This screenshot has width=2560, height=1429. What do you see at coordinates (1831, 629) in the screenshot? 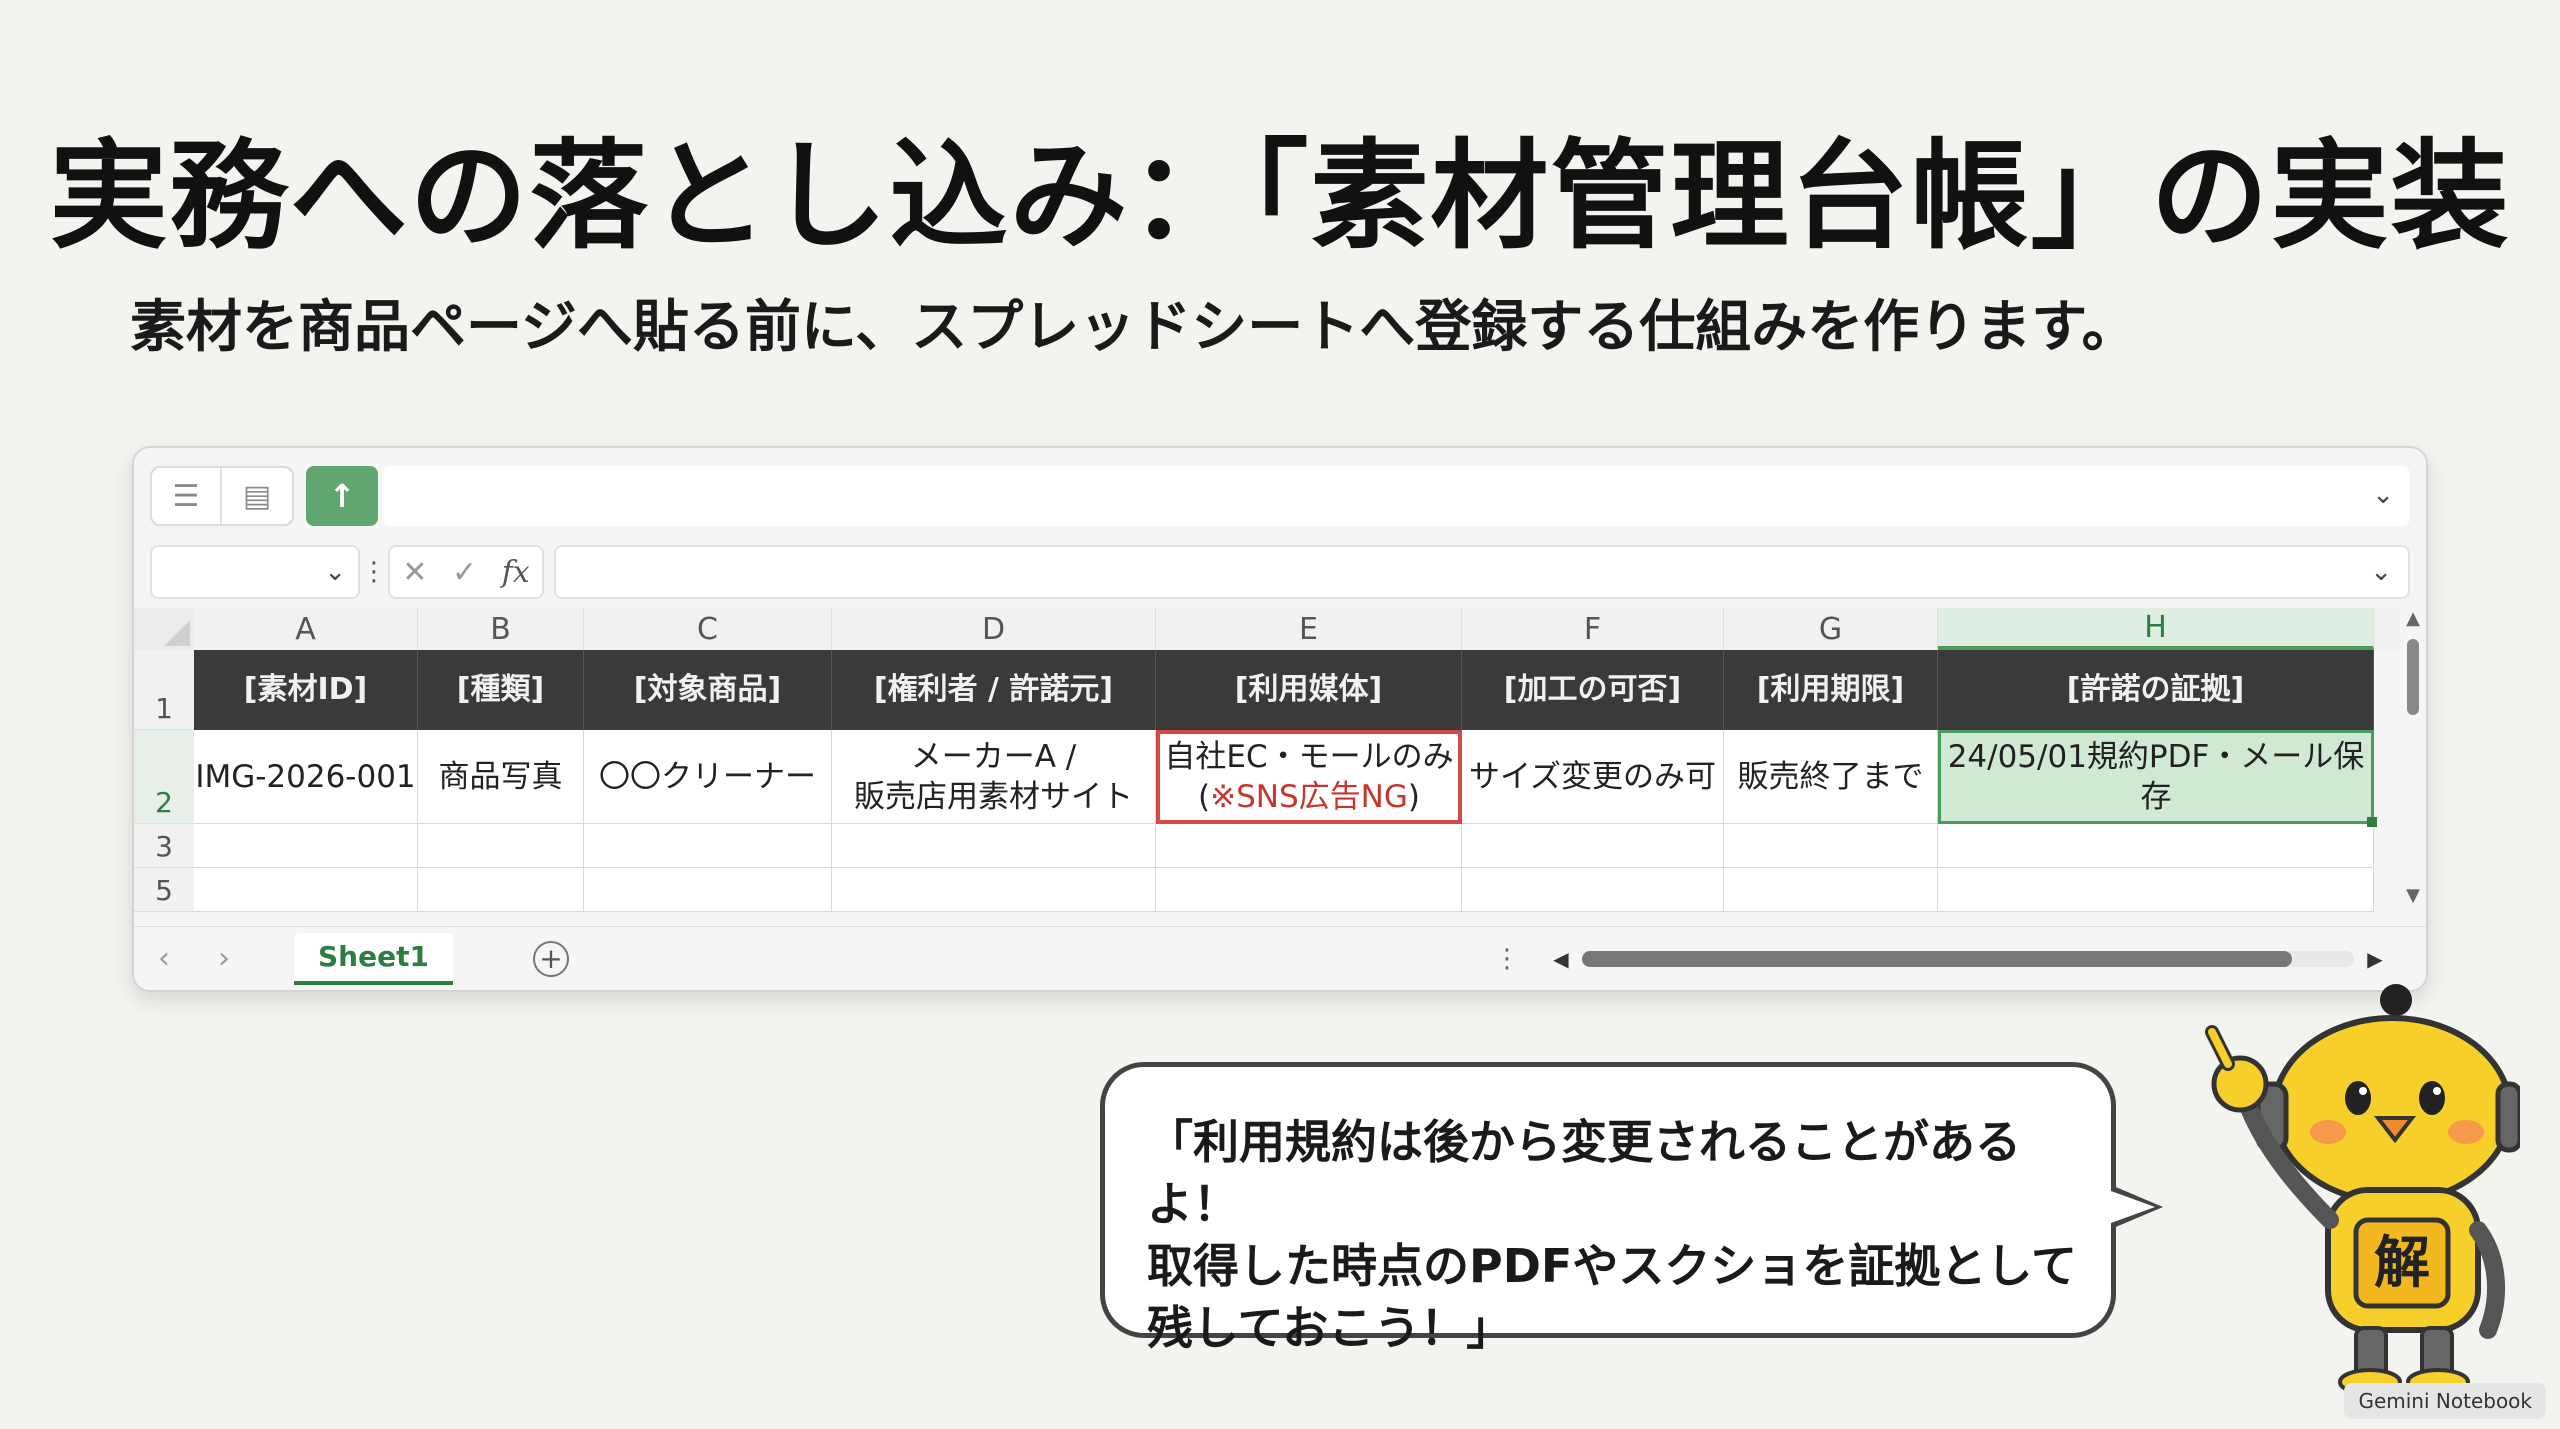
I see `column-header-g: G` at bounding box center [1831, 629].